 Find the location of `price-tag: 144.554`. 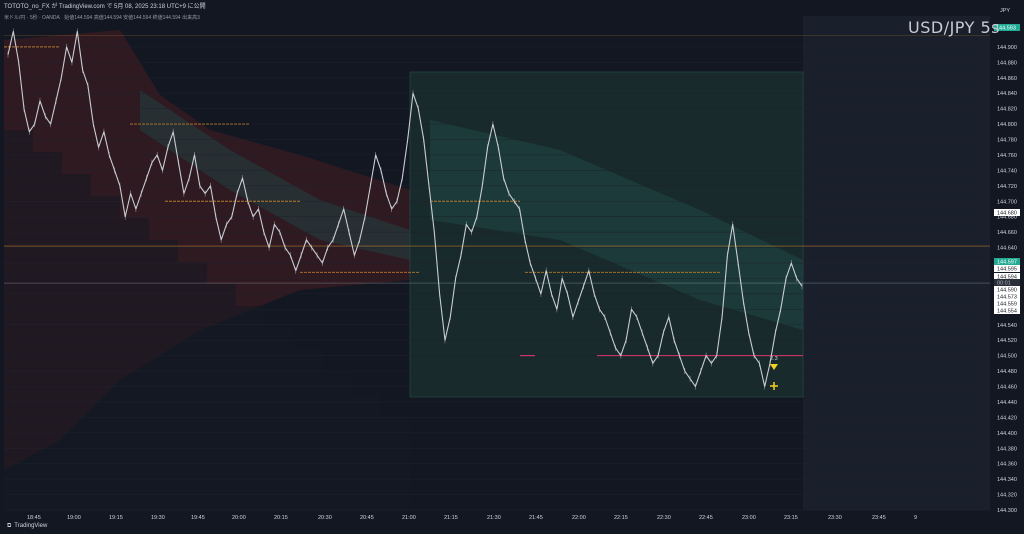

price-tag: 144.554 is located at coordinates (1007, 312).